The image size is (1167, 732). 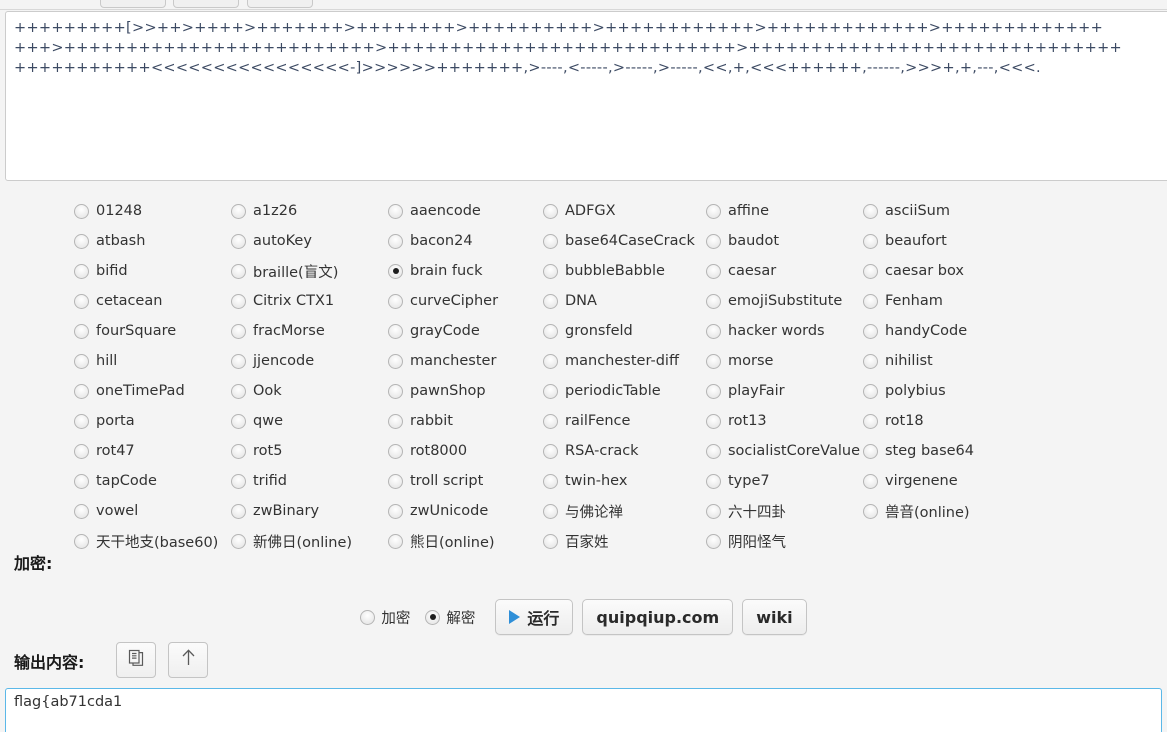 I want to click on quipqiup-button: quipqiup.com, so click(x=658, y=617).